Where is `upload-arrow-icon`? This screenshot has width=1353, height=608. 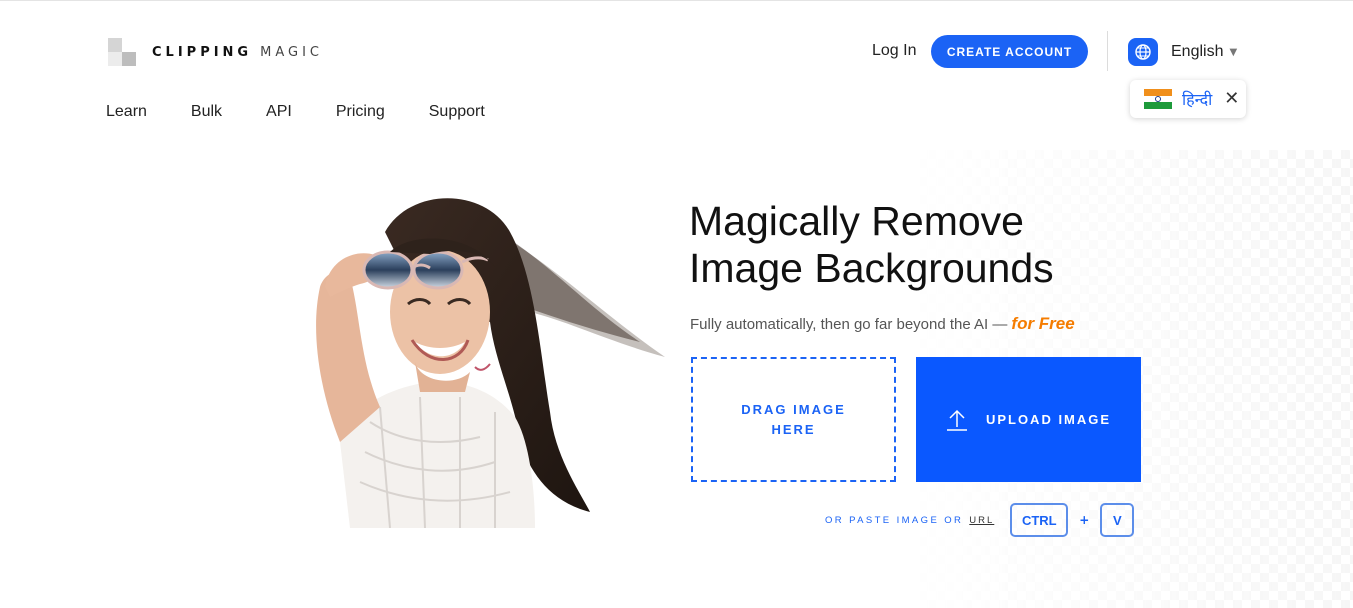 upload-arrow-icon is located at coordinates (956, 420).